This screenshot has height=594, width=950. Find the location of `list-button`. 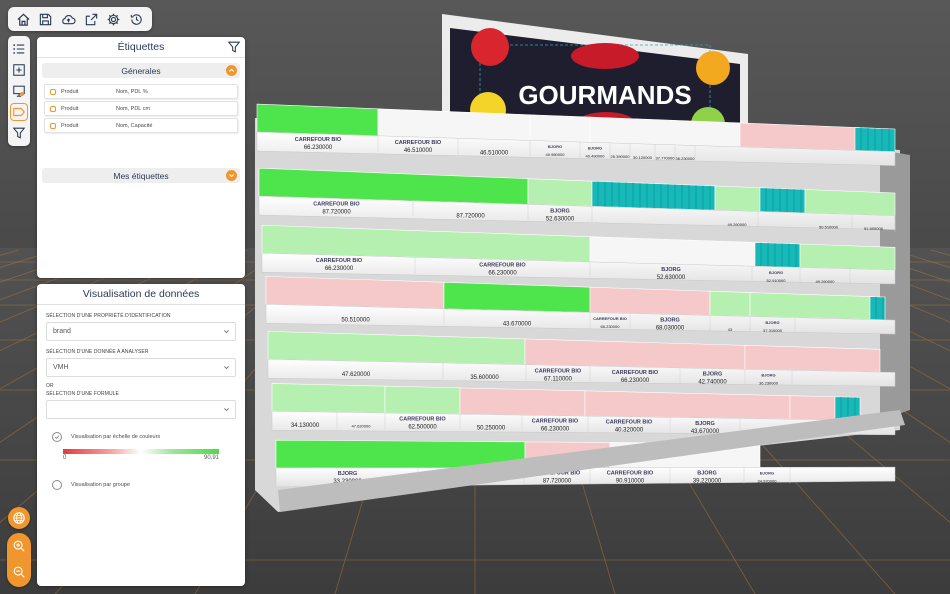

list-button is located at coordinates (19, 49).